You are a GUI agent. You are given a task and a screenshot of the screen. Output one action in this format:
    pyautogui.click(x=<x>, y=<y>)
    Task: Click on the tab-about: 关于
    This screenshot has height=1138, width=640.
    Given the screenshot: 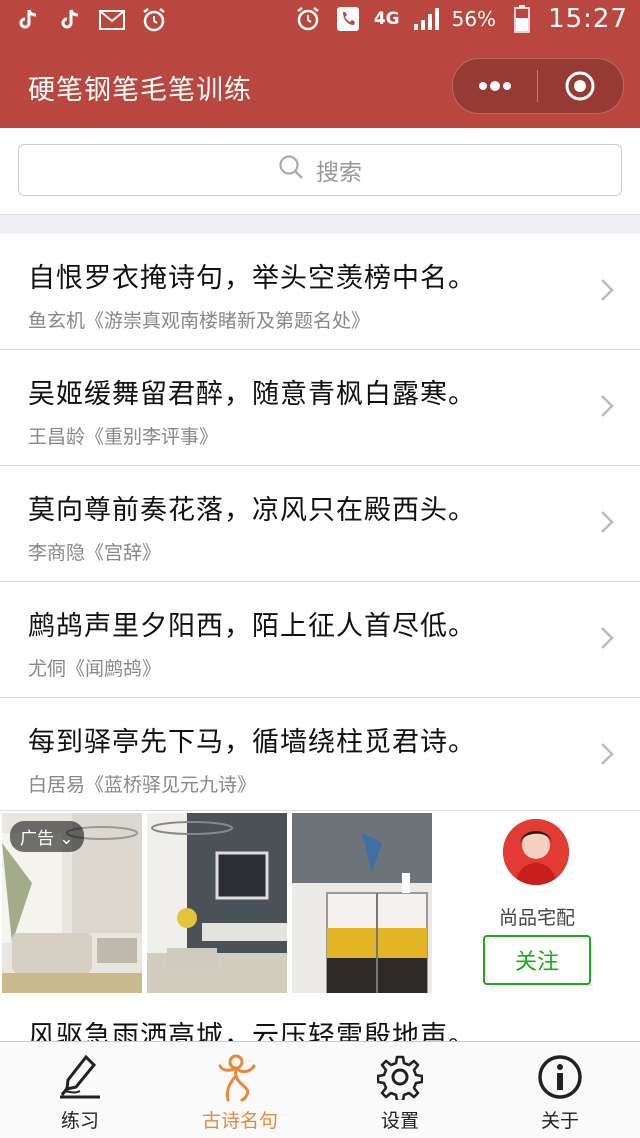 What is the action you would take?
    pyautogui.click(x=560, y=1090)
    